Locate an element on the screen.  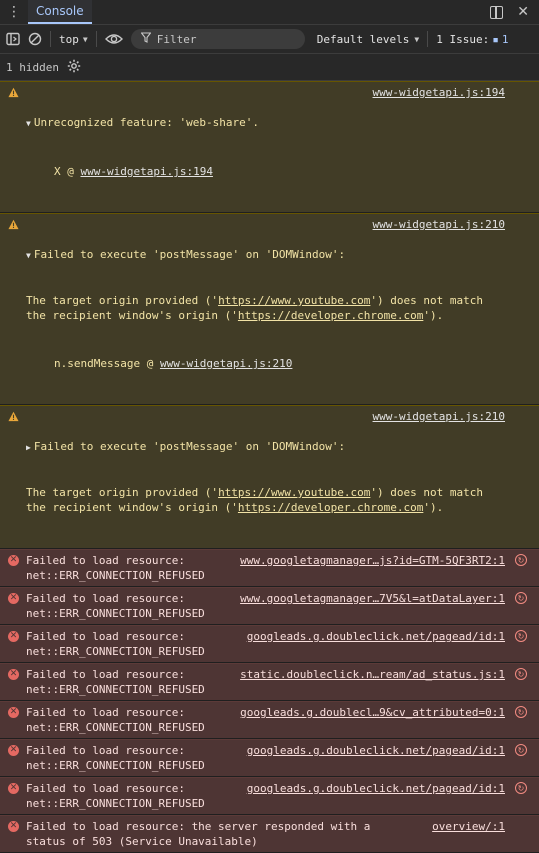
execution-context-label: top is located at coordinates (69, 39).